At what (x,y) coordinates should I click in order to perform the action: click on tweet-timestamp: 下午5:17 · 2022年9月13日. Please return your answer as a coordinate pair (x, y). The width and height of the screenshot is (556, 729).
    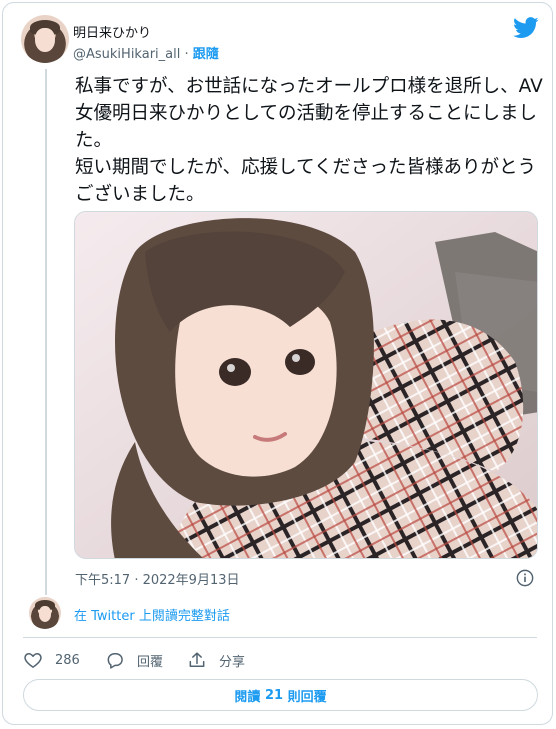
    Looking at the image, I should click on (157, 578).